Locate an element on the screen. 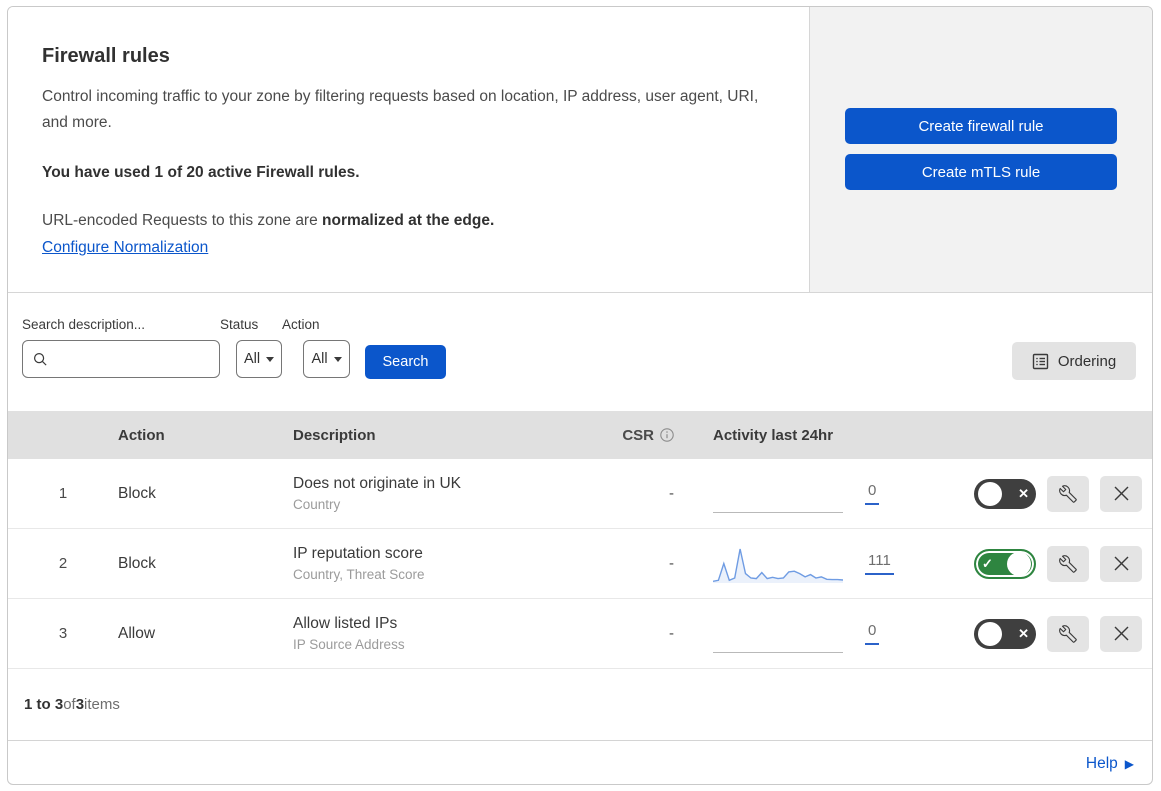 The image size is (1161, 791). status-value: All is located at coordinates (252, 359).